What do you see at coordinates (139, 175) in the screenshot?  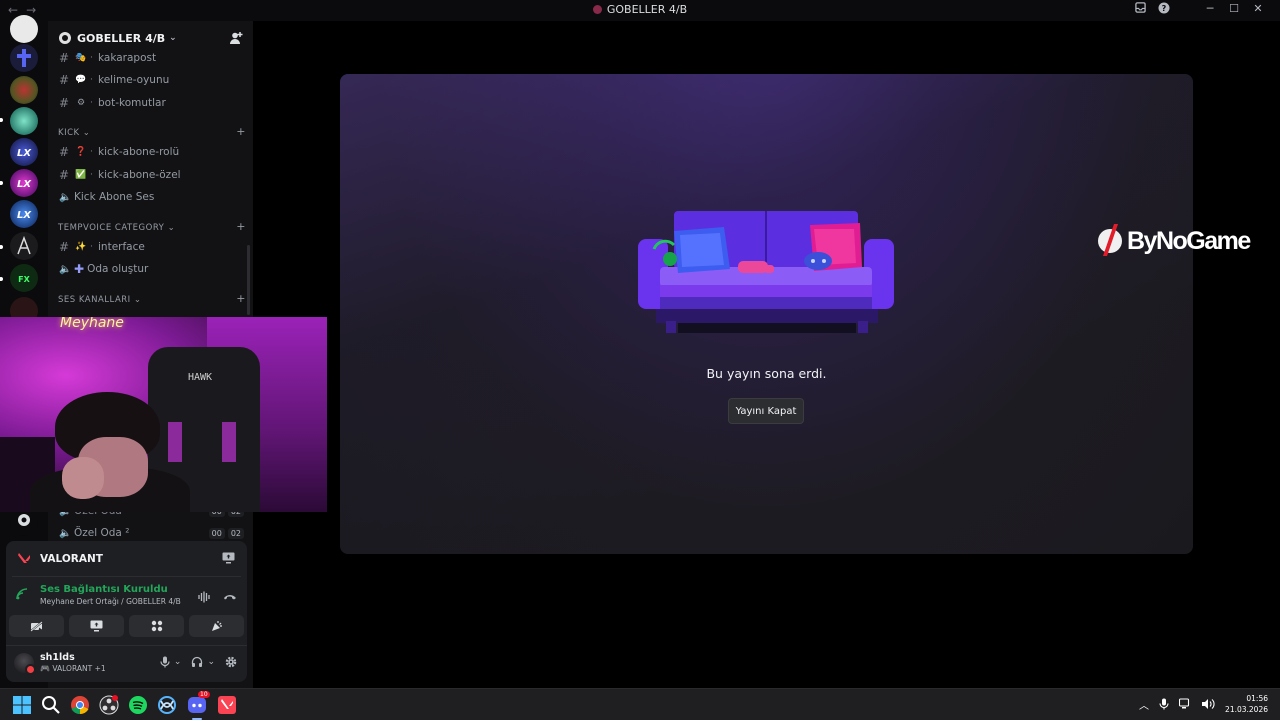 I see `channel-name: kick-abone-özel` at bounding box center [139, 175].